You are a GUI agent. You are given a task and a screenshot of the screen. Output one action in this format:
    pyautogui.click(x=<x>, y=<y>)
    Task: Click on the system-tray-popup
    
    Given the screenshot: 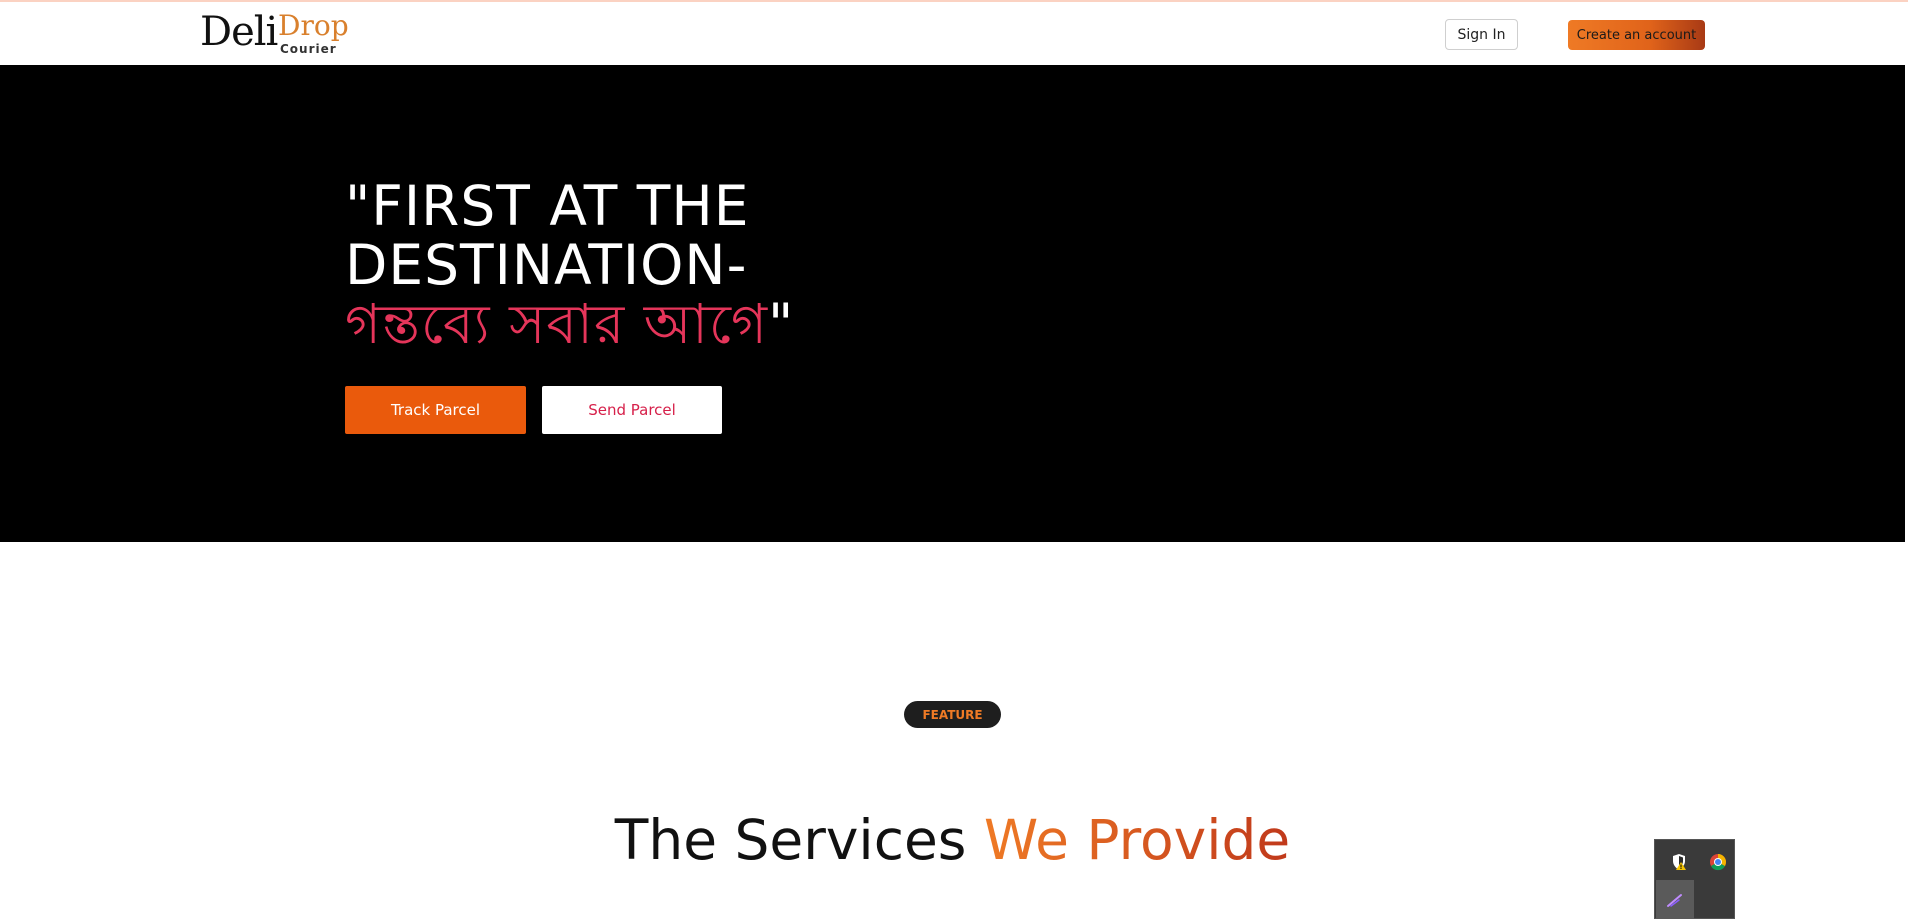 What is the action you would take?
    pyautogui.click(x=1694, y=879)
    